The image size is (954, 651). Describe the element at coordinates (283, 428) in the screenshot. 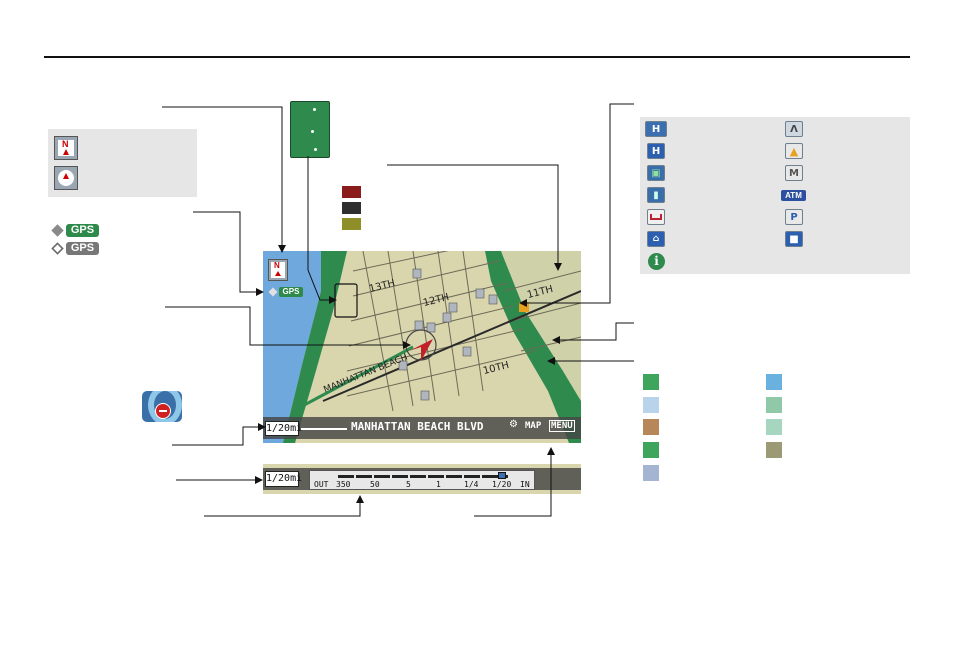

I see `map-scale-indicator: 1/20mi` at that location.